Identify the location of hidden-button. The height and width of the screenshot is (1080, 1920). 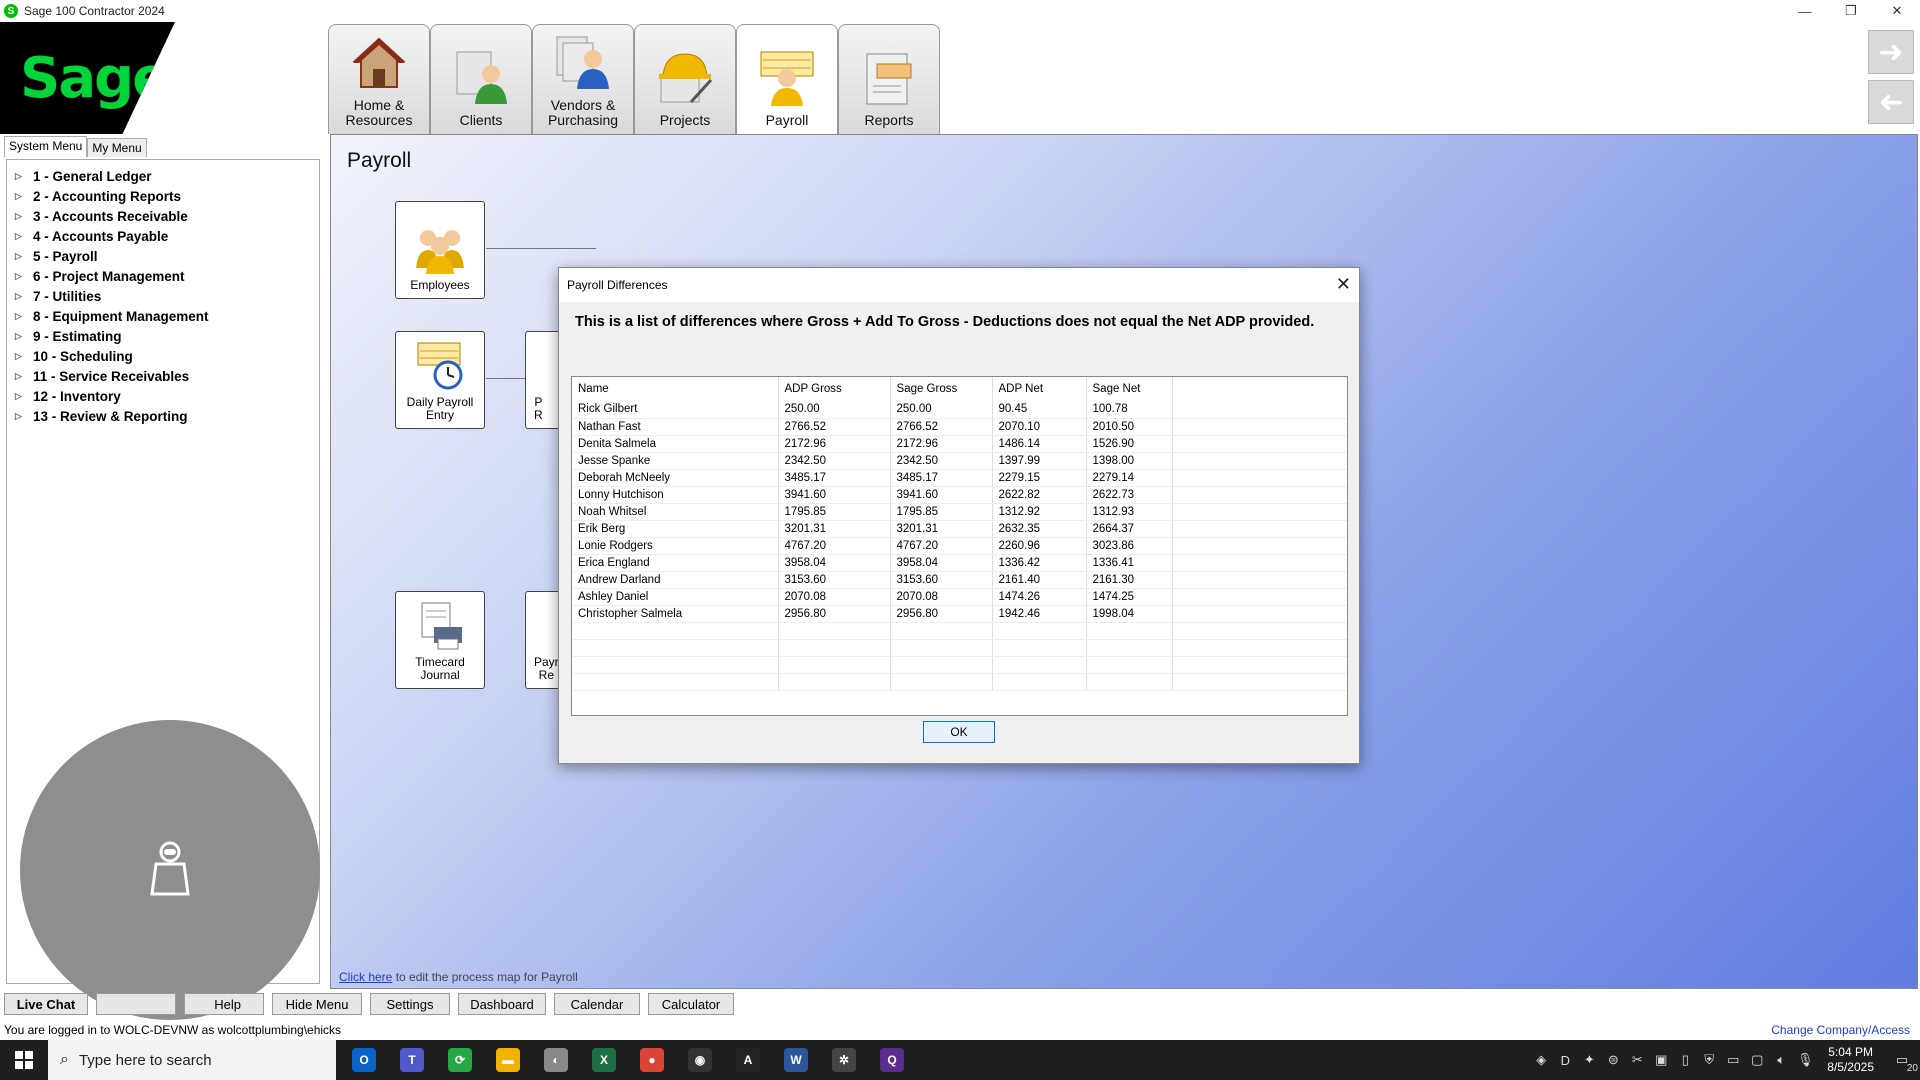
(136, 1004).